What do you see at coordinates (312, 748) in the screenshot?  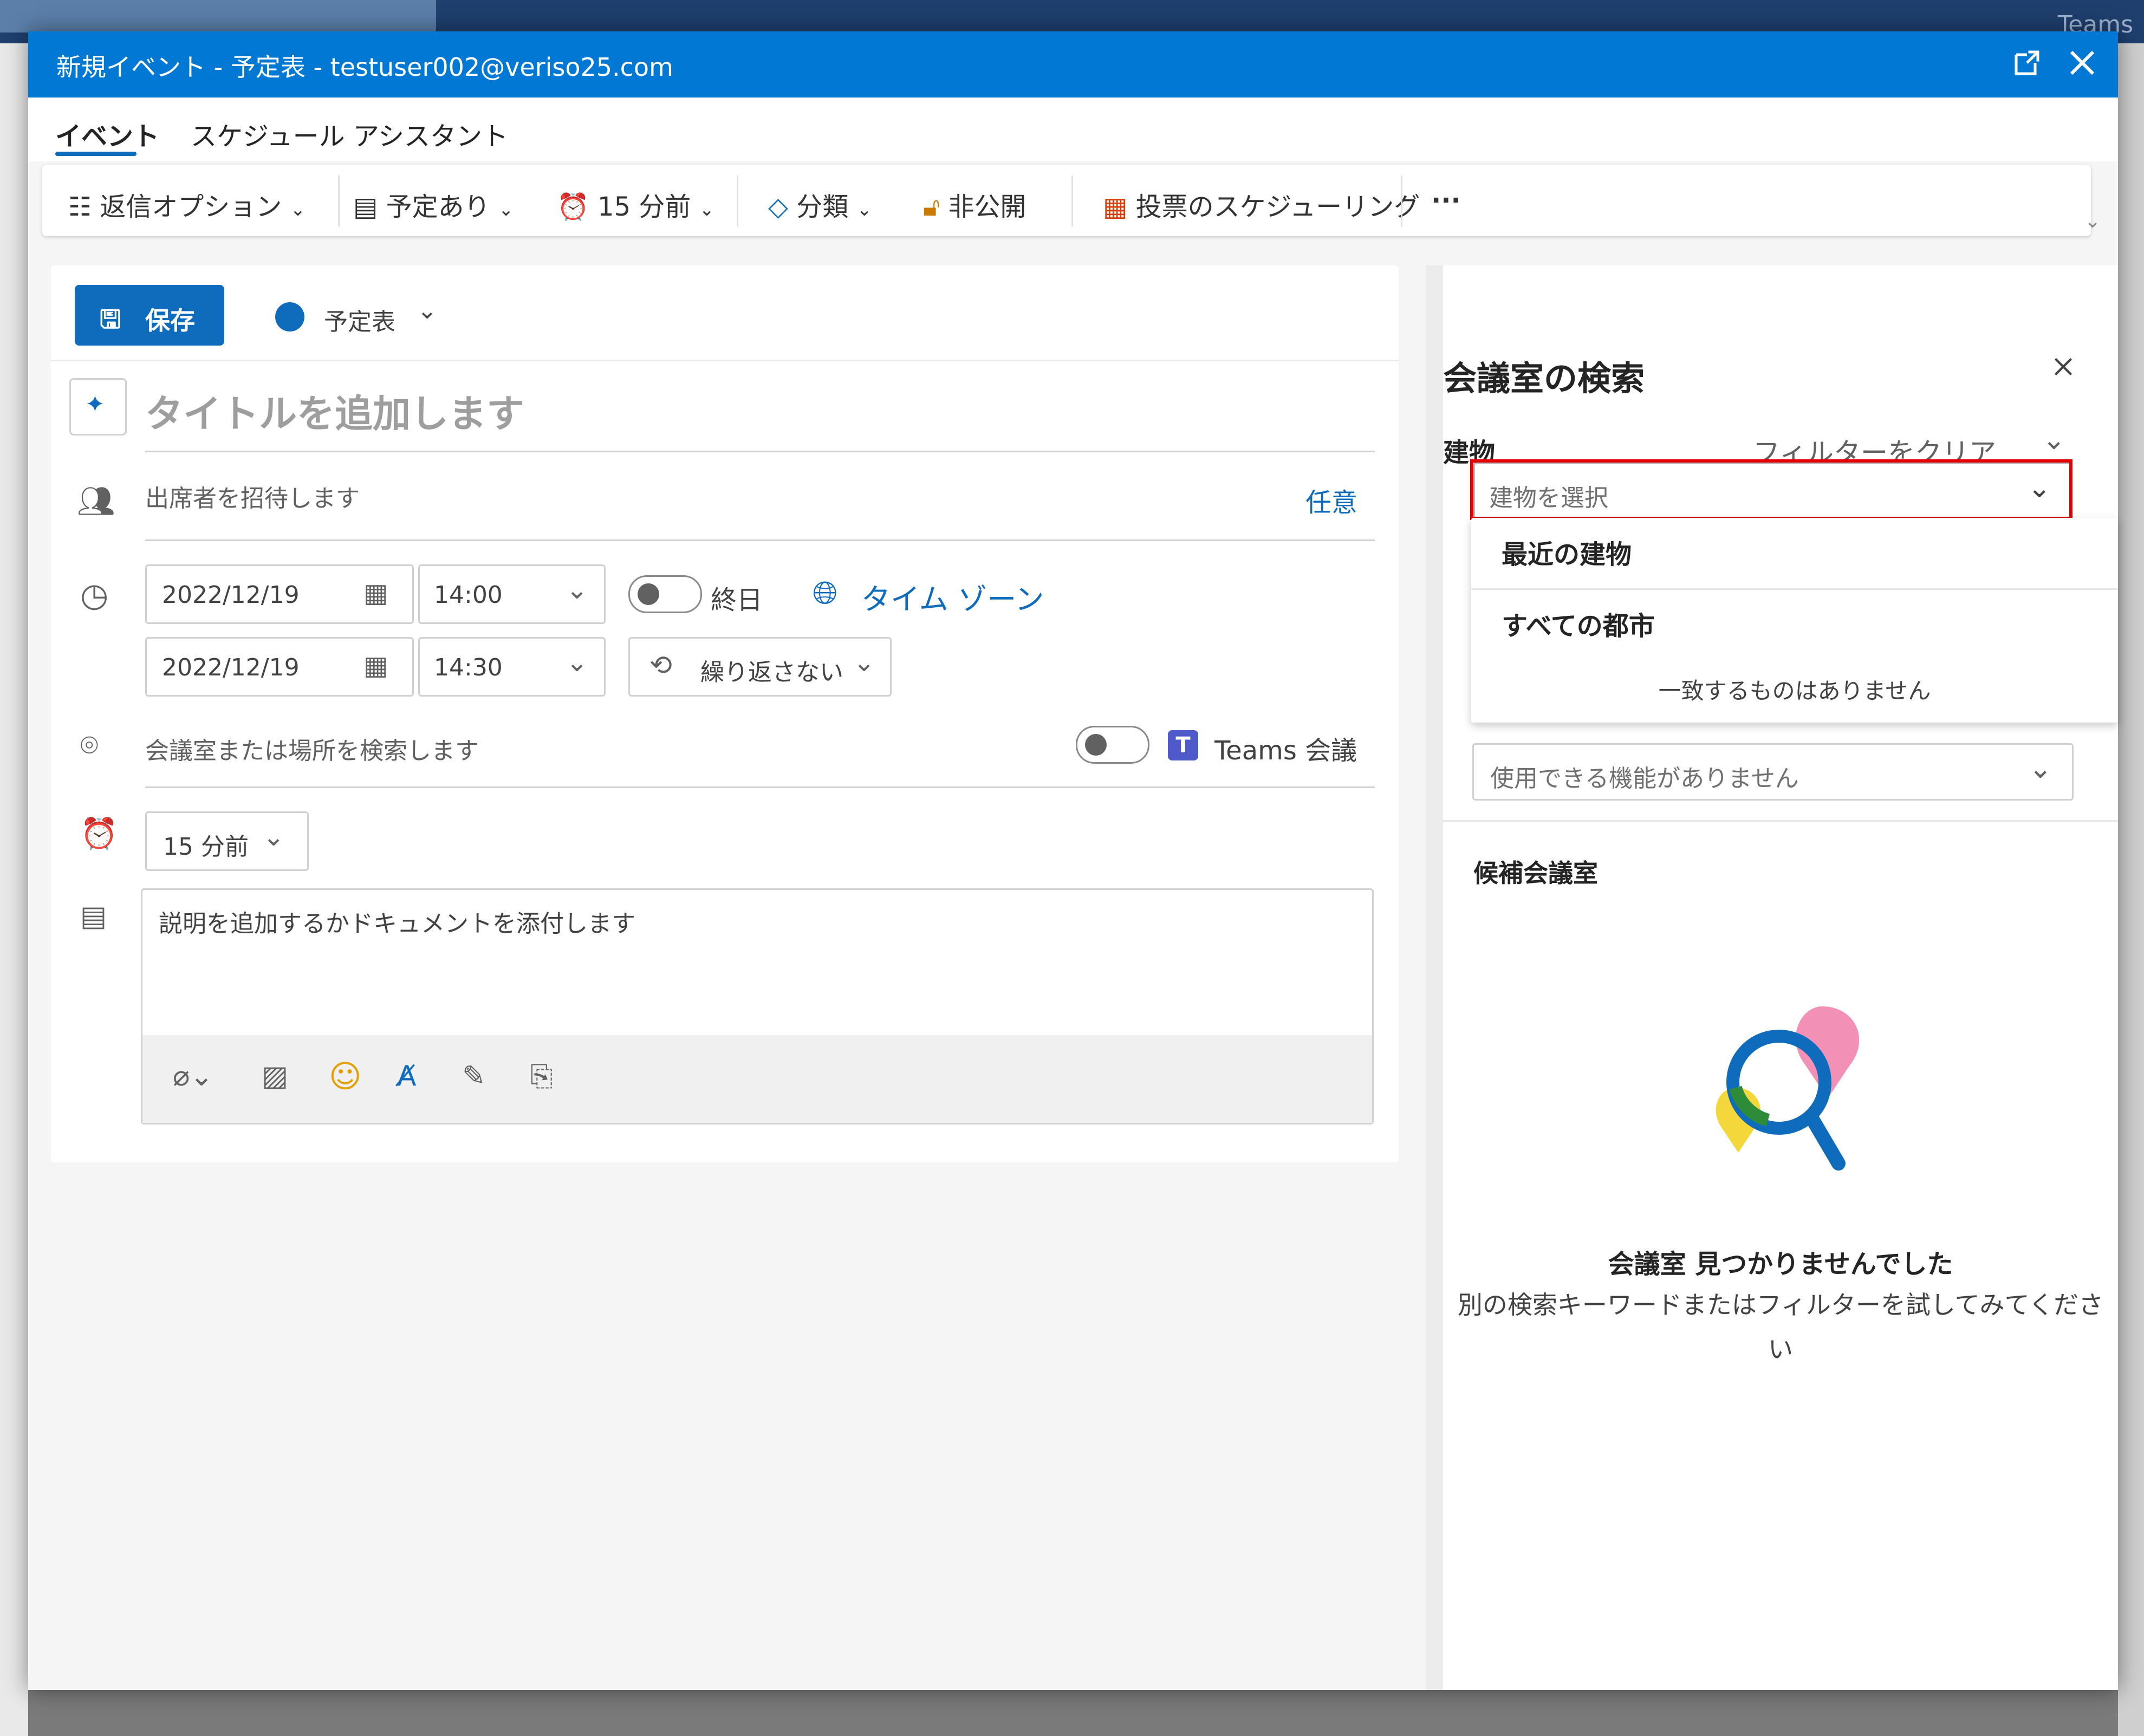 I see `location-input: 会議室または場所を検索します` at bounding box center [312, 748].